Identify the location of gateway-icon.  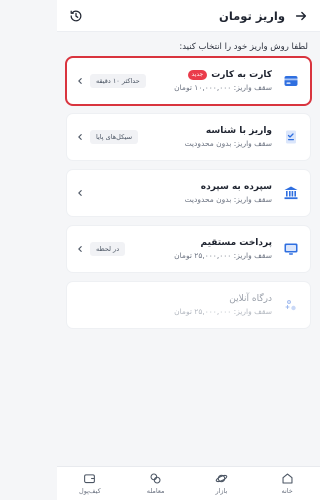
(291, 305).